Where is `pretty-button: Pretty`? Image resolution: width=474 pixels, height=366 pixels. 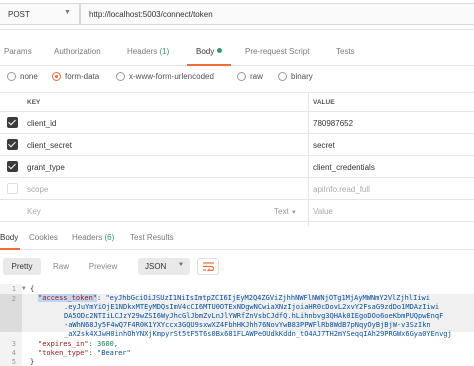 pretty-button: Pretty is located at coordinates (22, 266).